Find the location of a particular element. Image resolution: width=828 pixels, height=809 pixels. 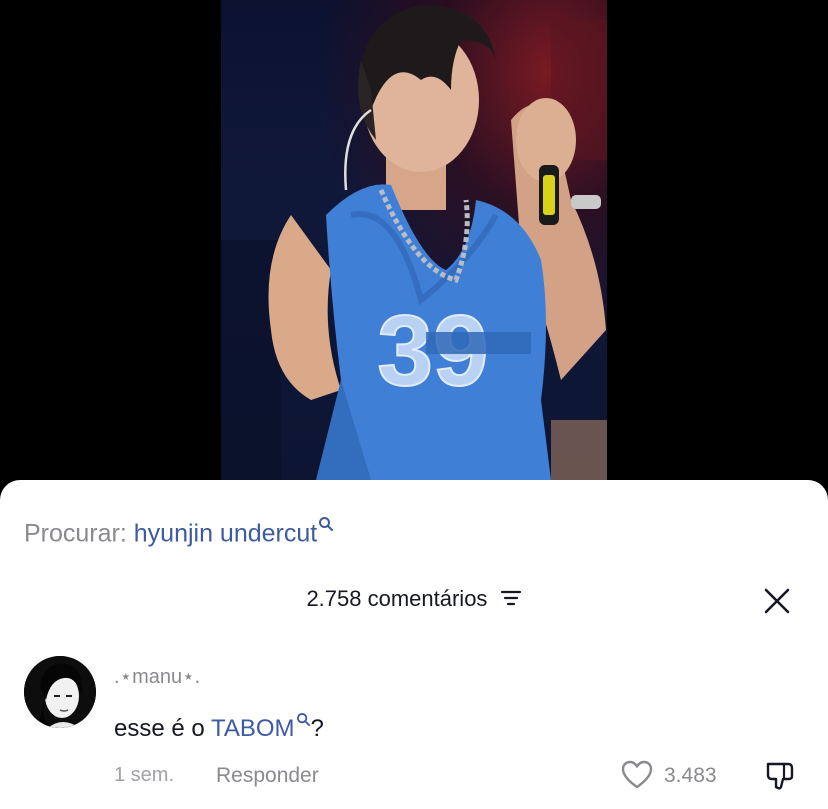

like-count: 3.483 is located at coordinates (690, 775).